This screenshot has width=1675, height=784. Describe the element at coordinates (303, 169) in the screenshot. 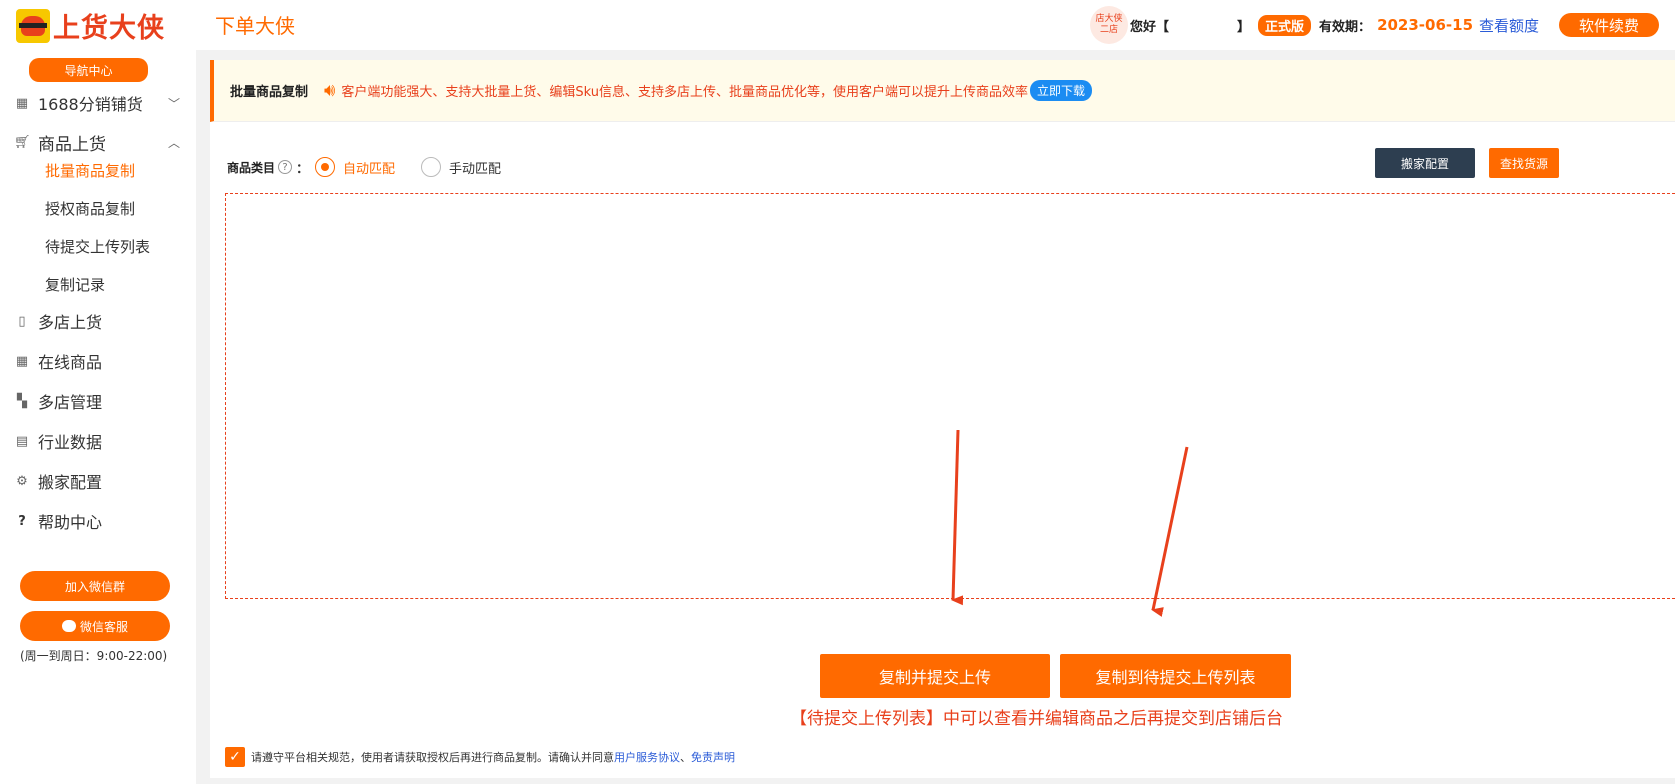

I see `category-colon: ：` at that location.